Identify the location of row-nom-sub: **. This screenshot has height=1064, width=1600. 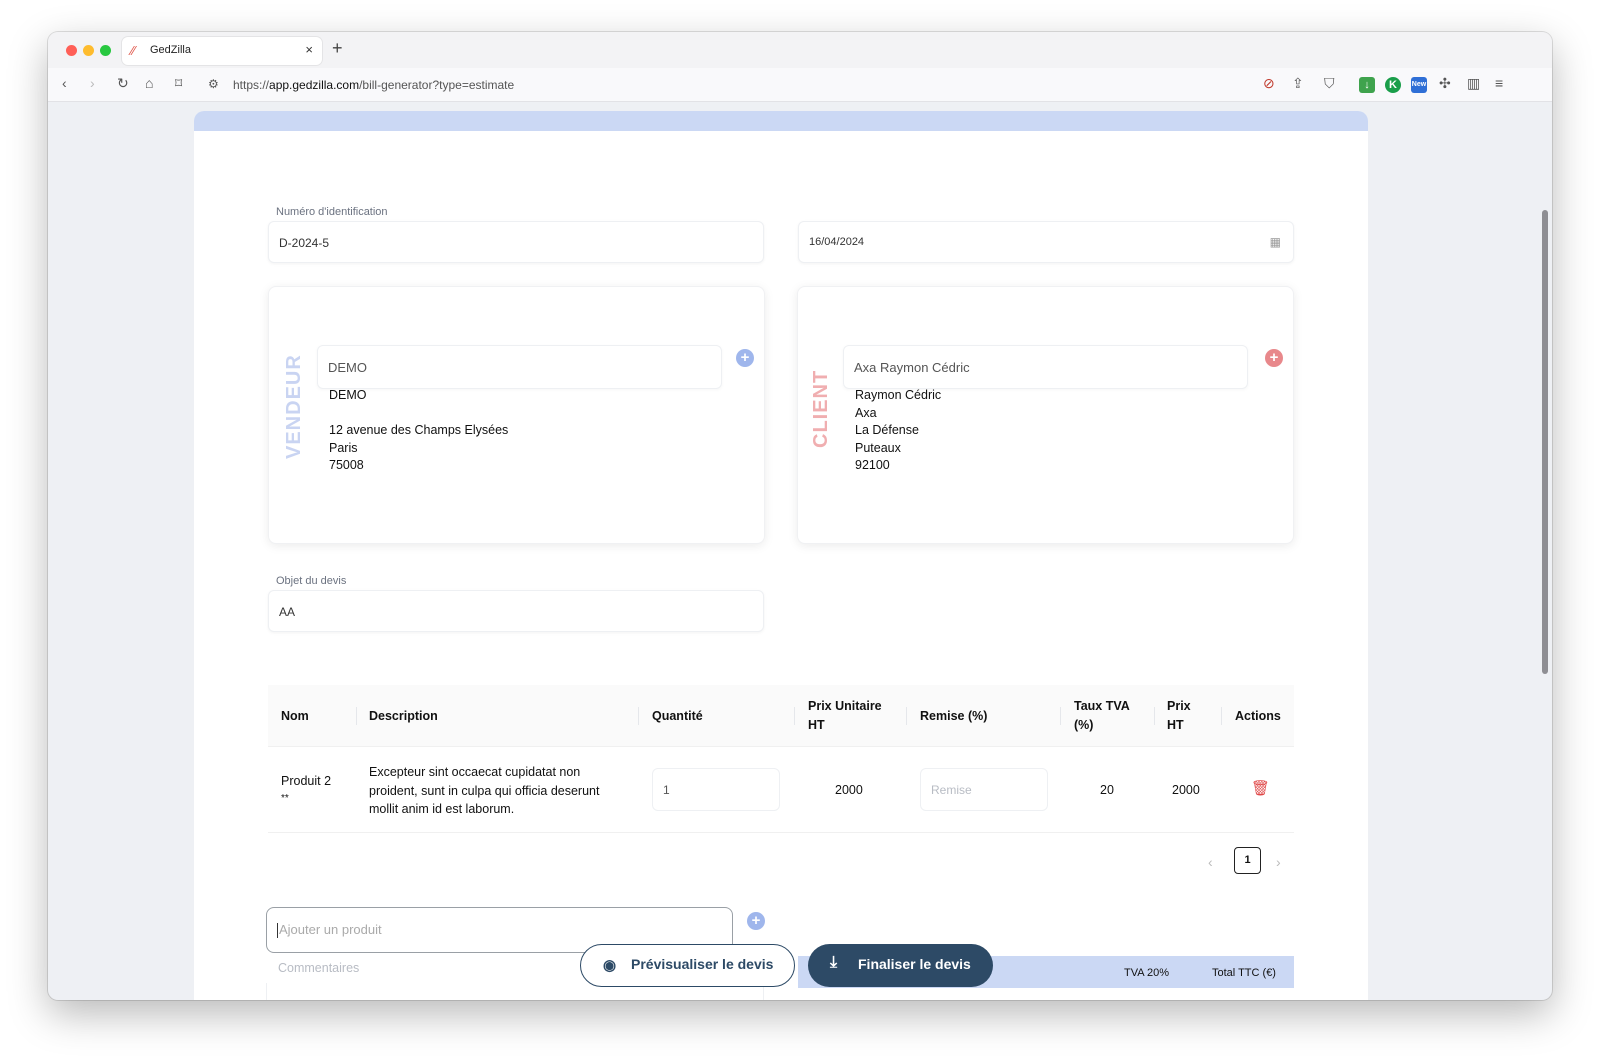
(285, 798).